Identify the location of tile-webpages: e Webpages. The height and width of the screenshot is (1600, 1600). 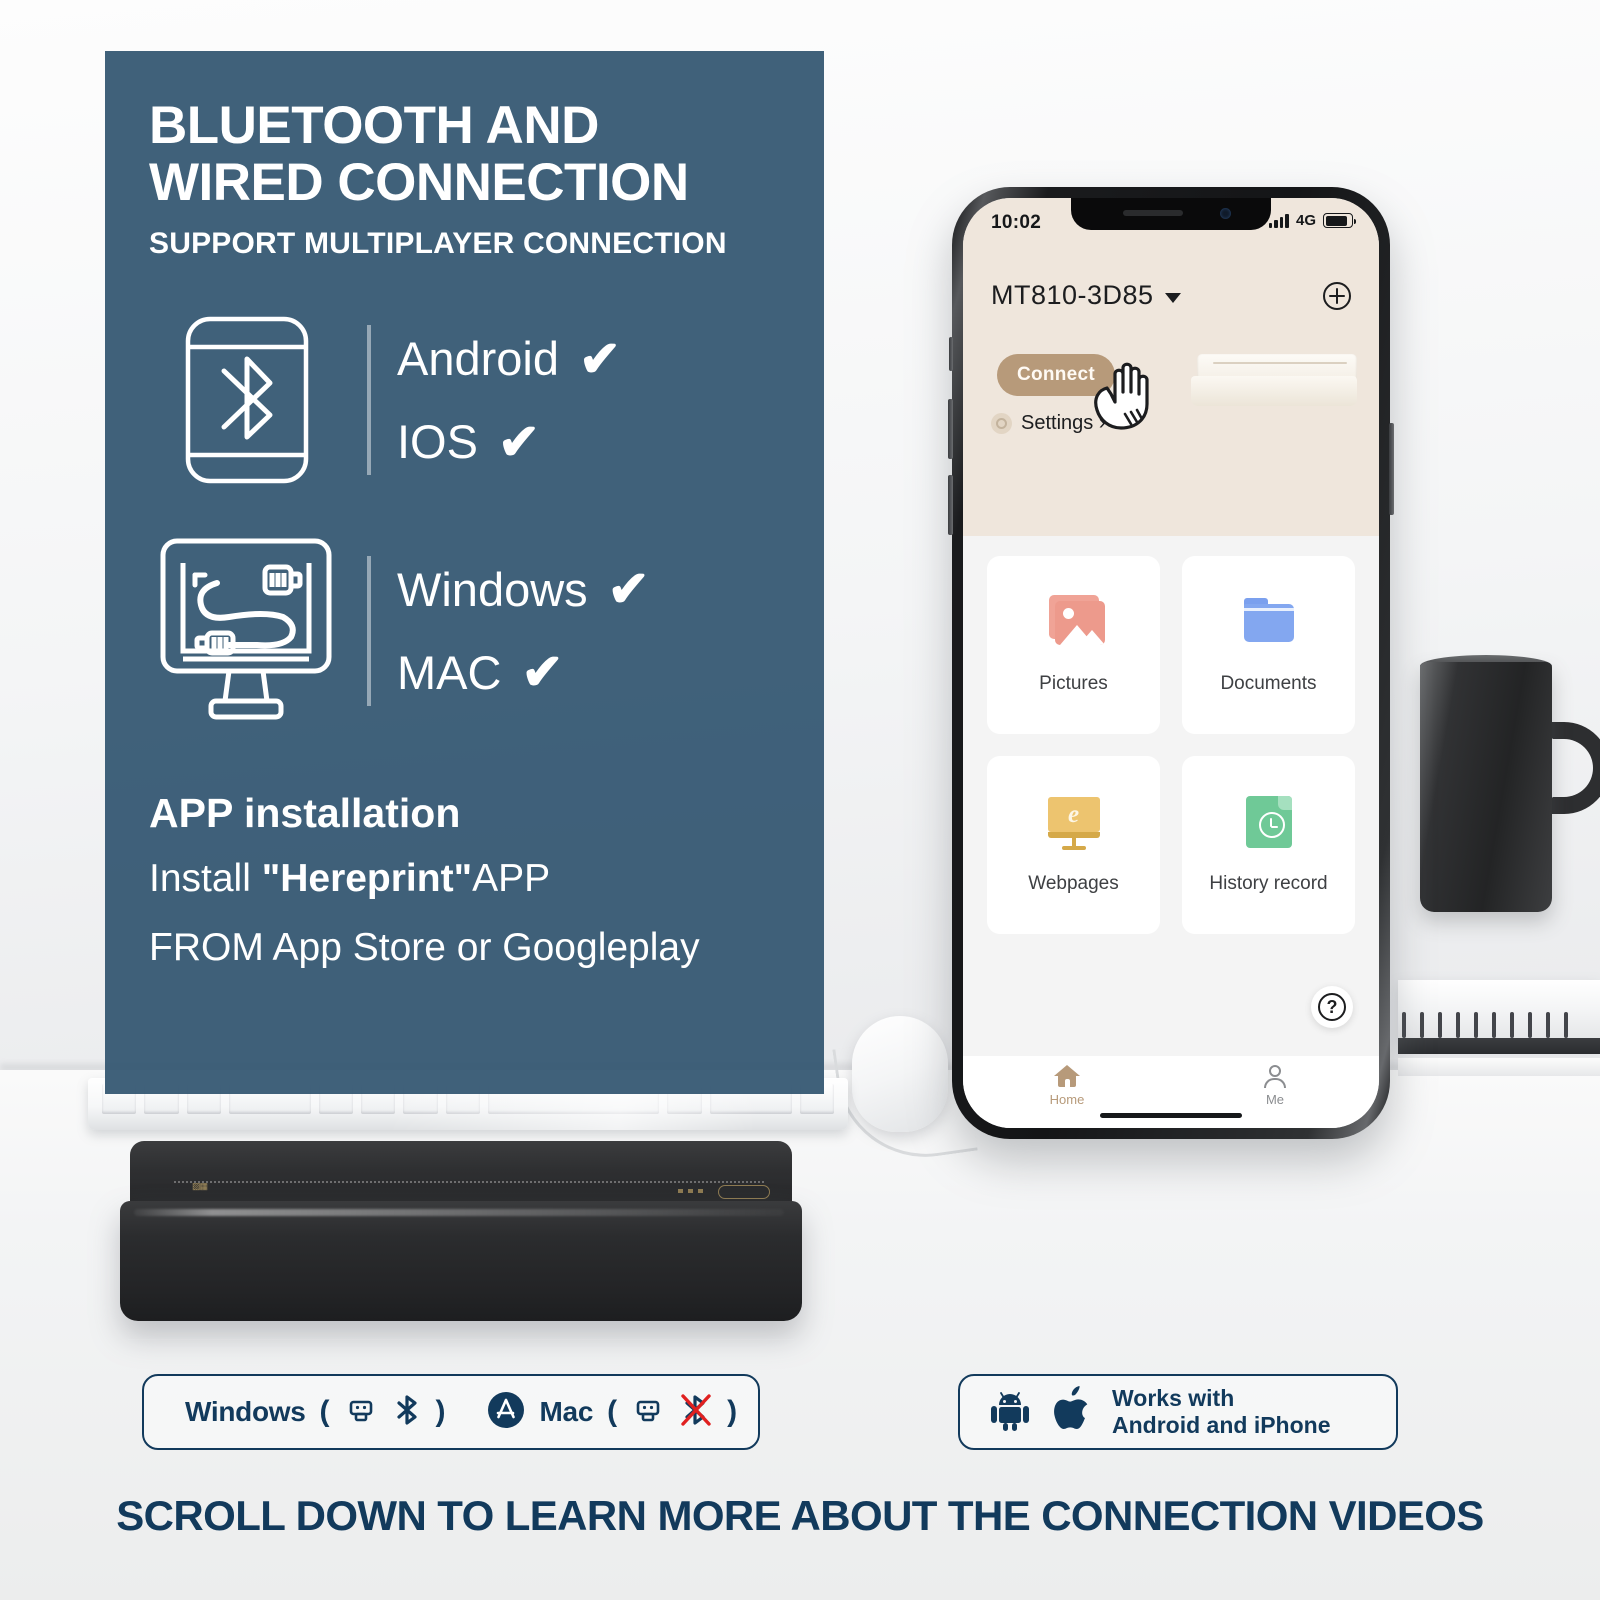
(1073, 845).